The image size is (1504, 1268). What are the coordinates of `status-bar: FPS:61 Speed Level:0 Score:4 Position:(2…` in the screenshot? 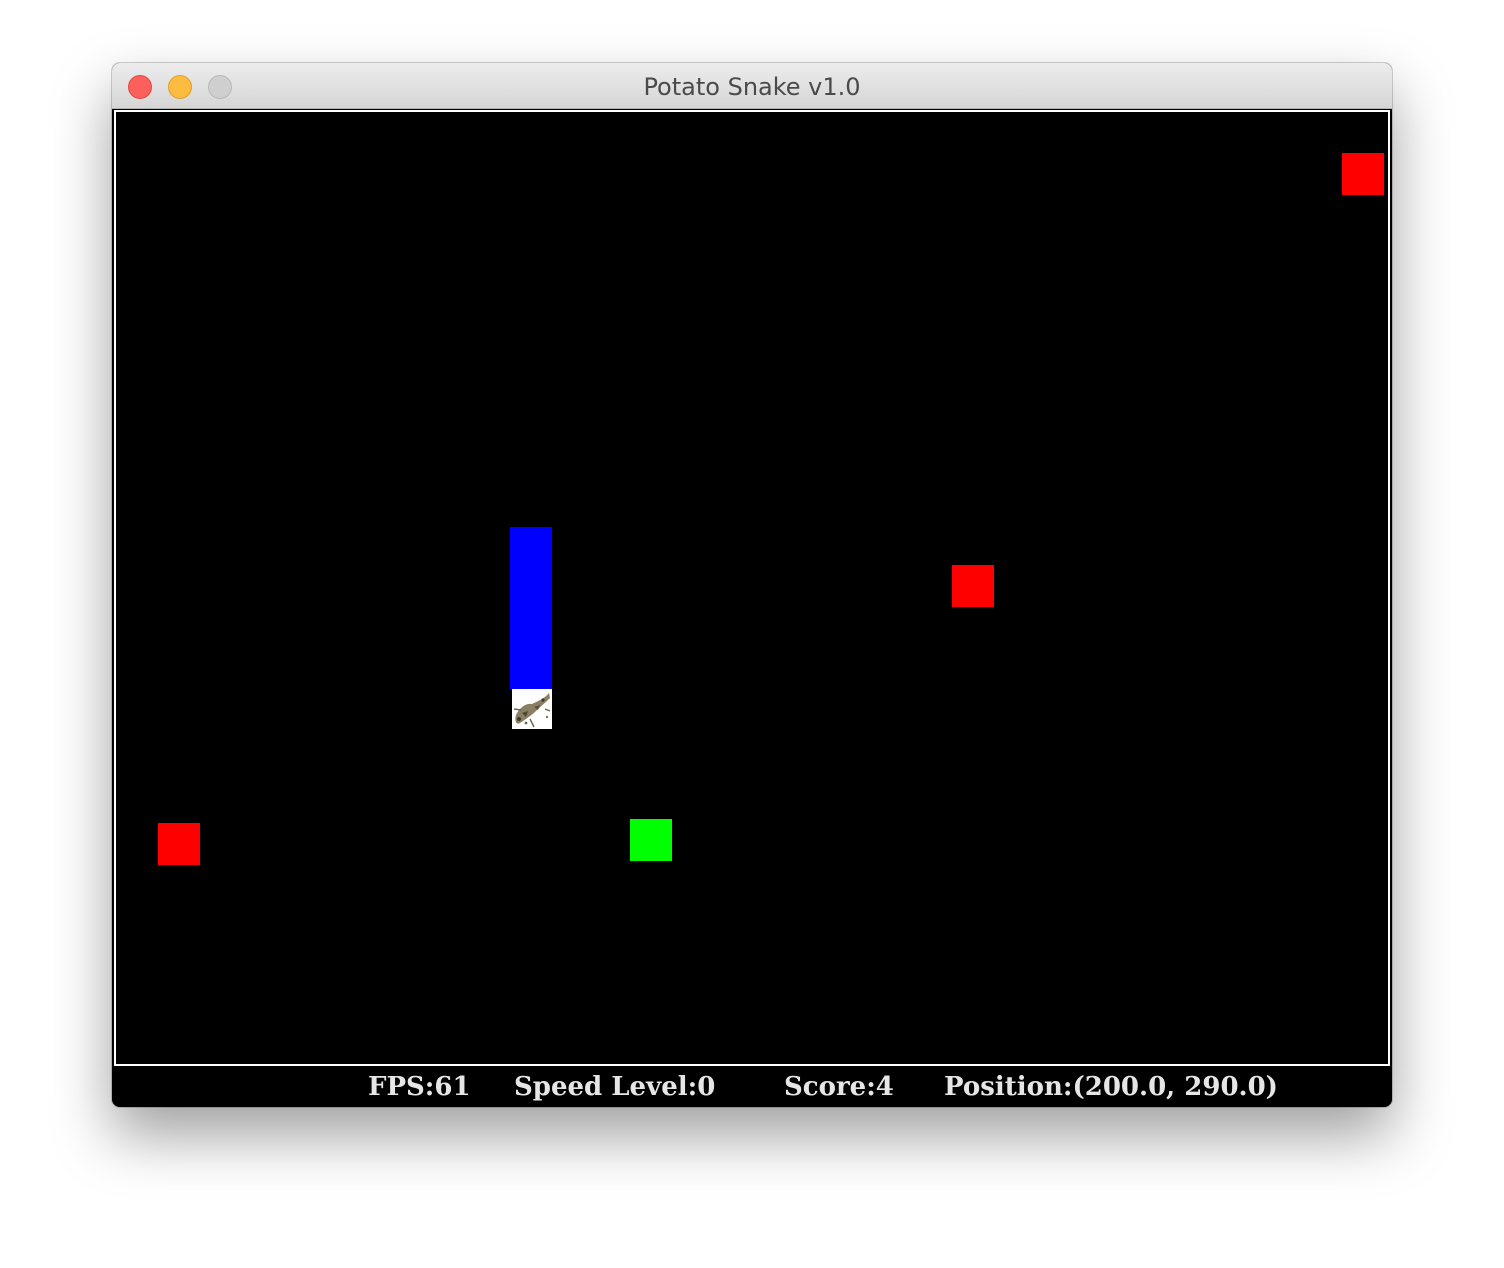 It's located at (752, 1087).